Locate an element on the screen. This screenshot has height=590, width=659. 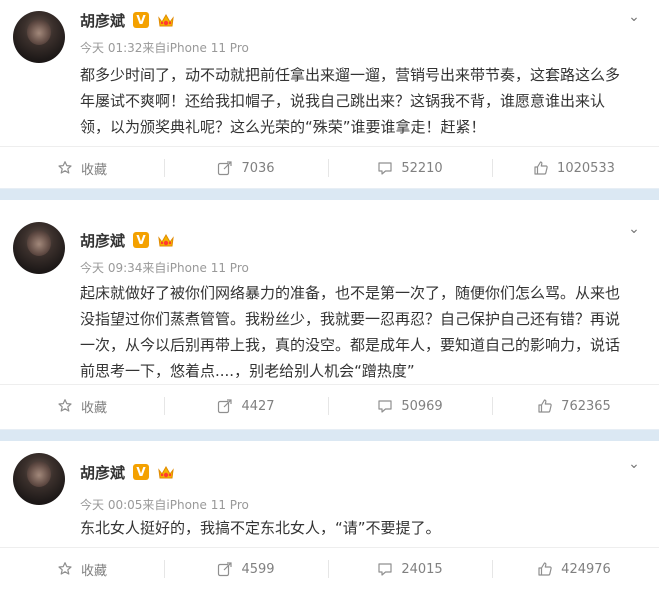
comment-button: 50969 is located at coordinates (410, 406).